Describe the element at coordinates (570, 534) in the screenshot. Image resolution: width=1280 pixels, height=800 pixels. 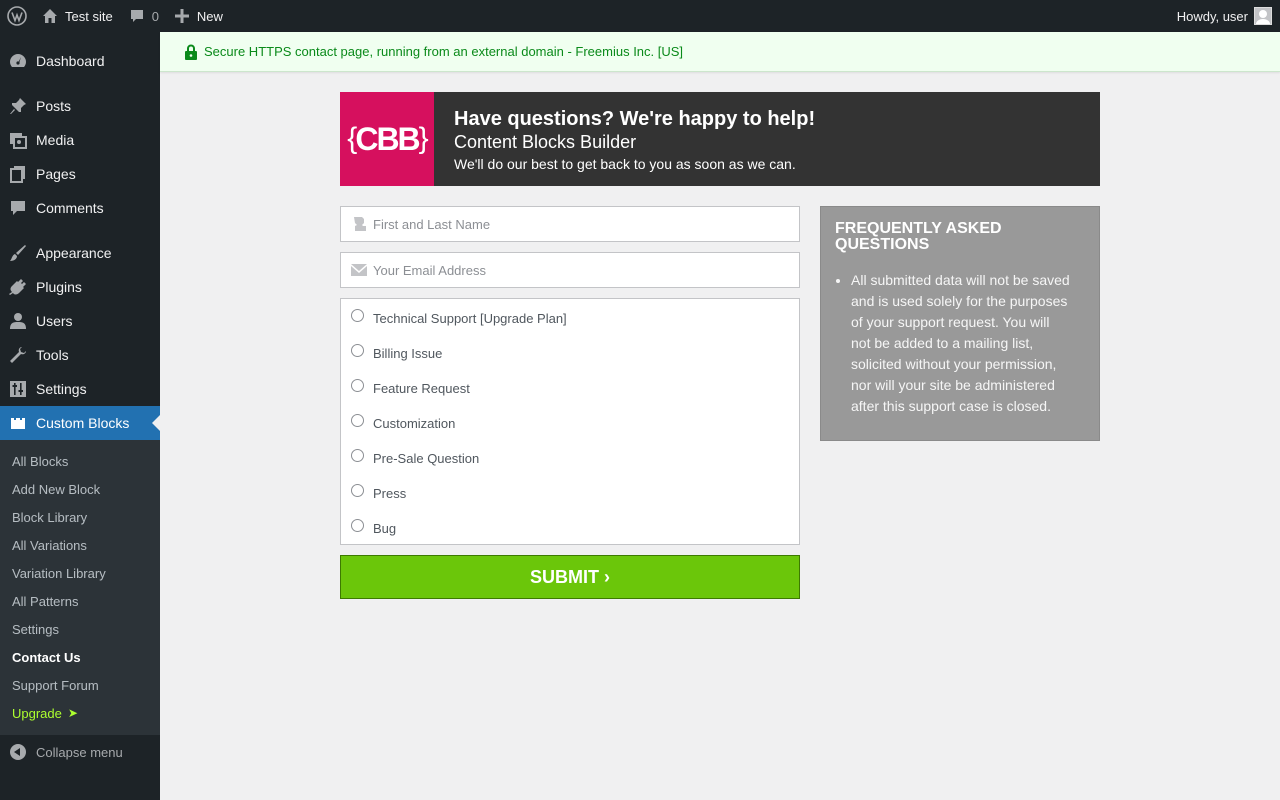
I see `radio-bug: Bug` at that location.